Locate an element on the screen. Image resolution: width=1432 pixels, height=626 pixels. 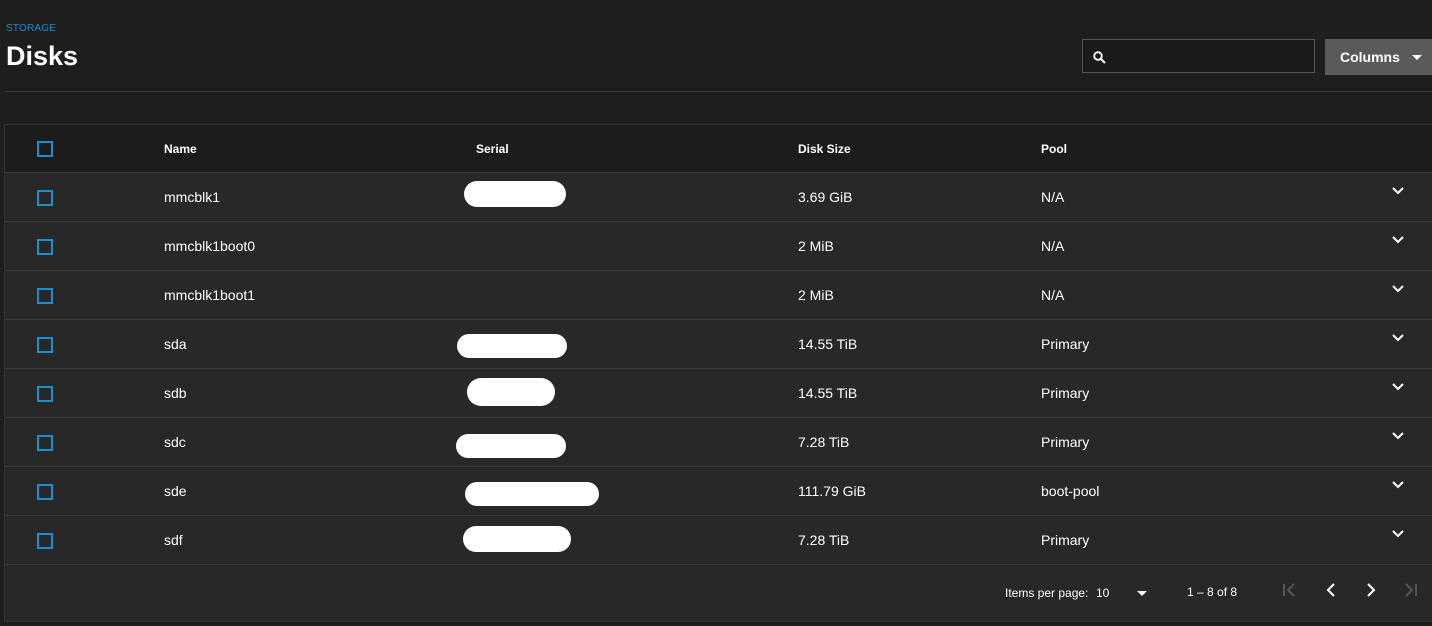
first-page-icon is located at coordinates (1290, 590).